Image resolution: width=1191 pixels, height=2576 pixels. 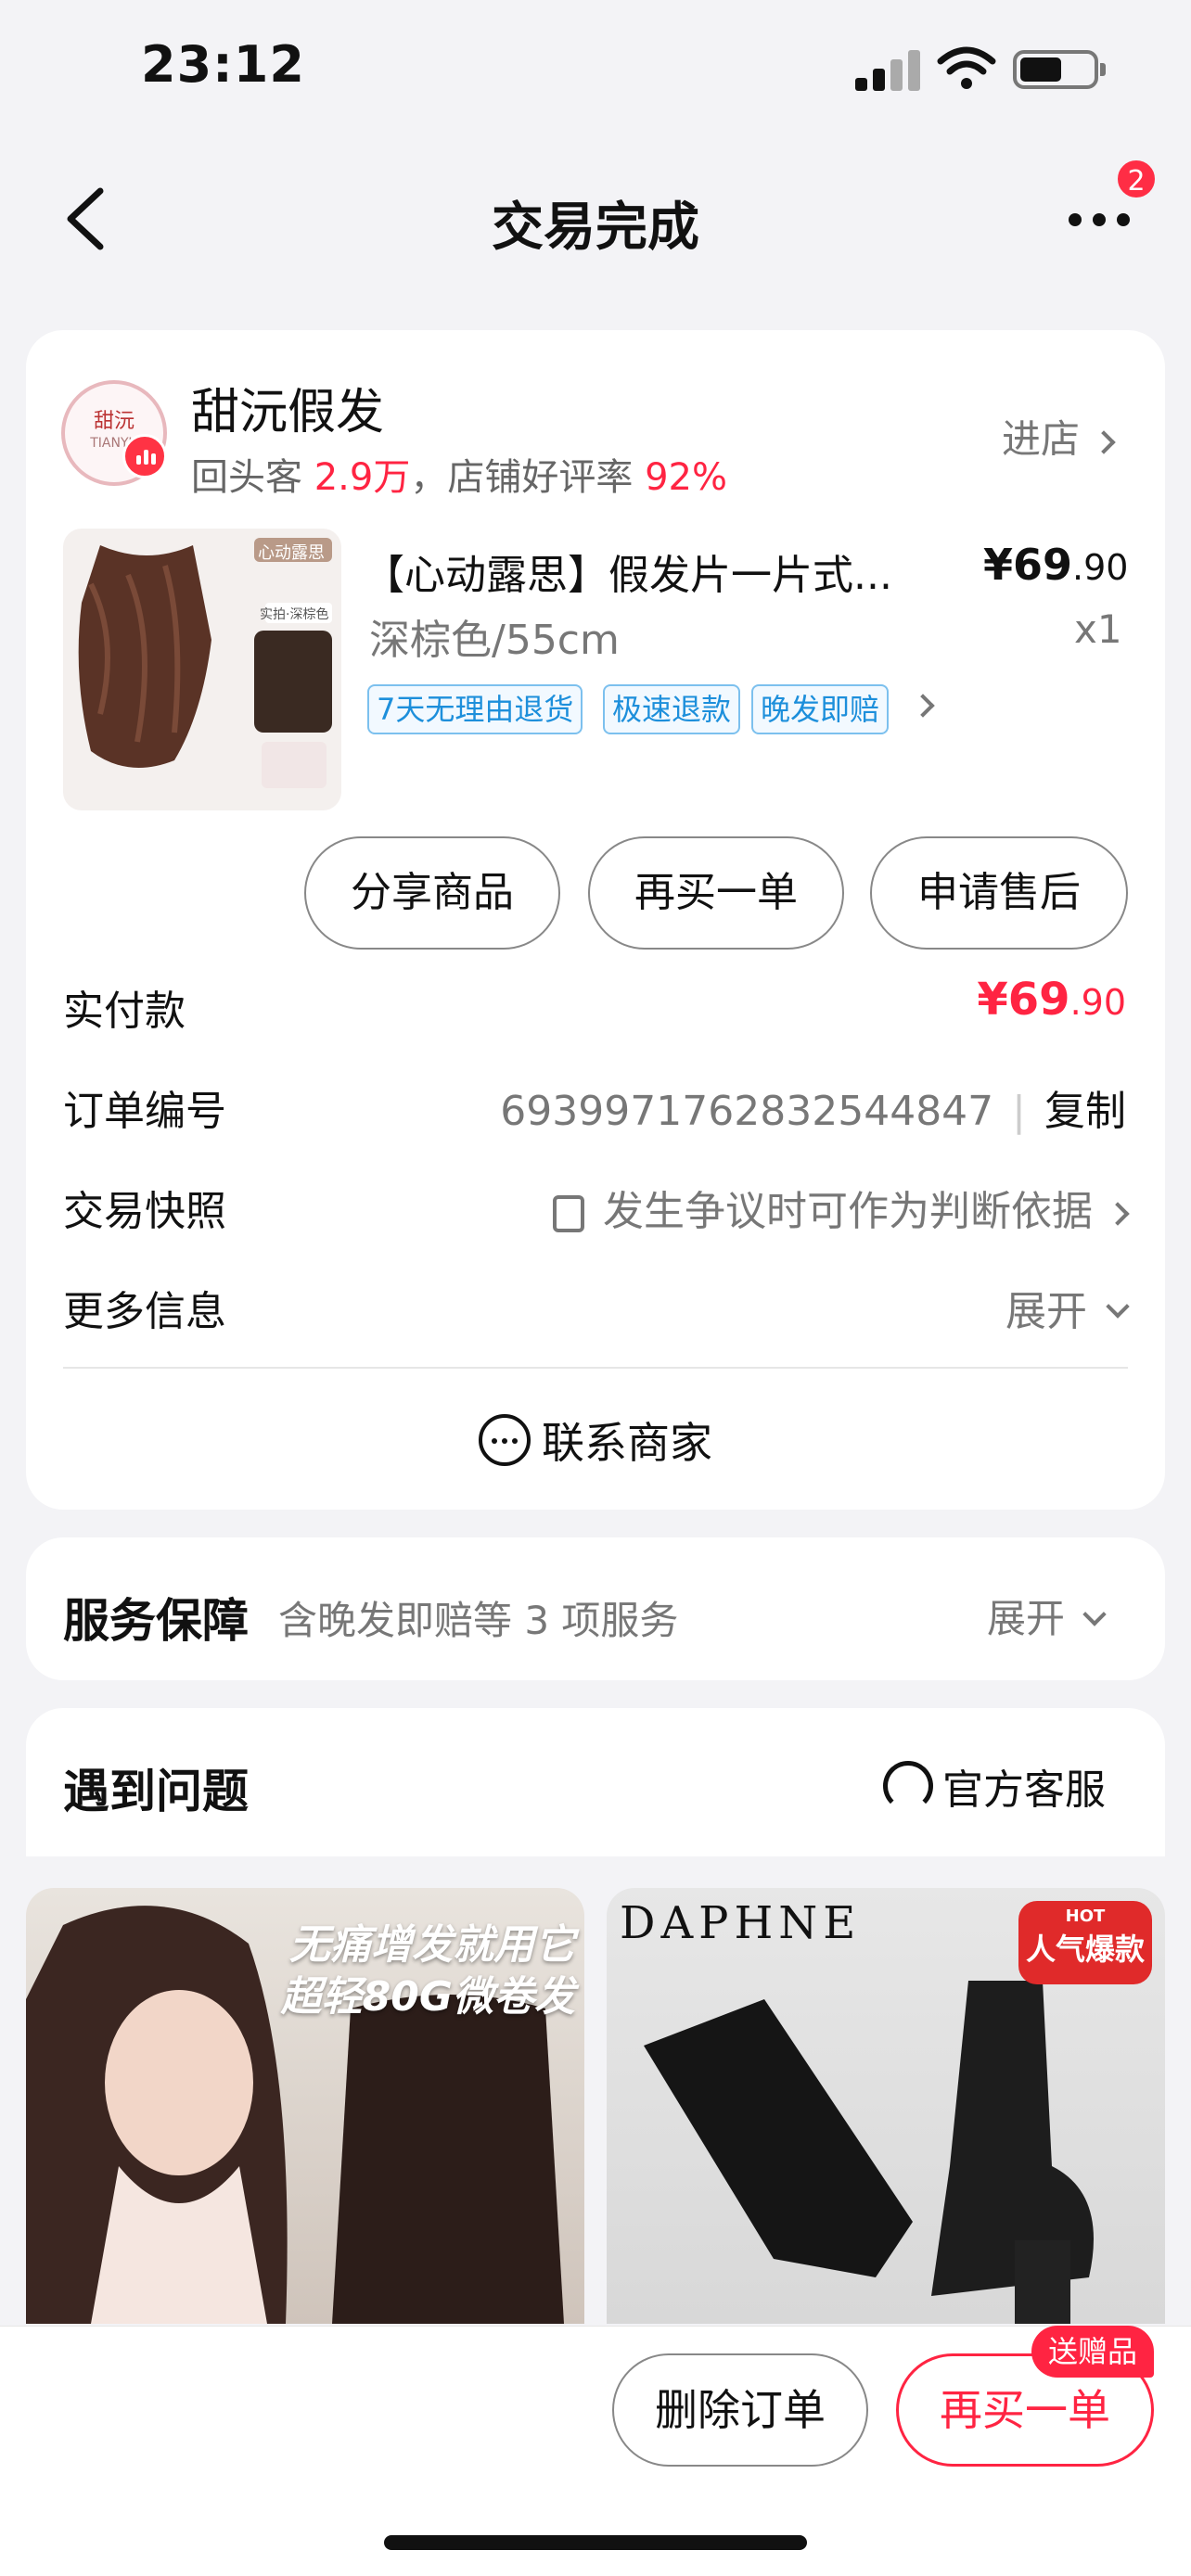 What do you see at coordinates (1059, 69) in the screenshot?
I see `battery-icon` at bounding box center [1059, 69].